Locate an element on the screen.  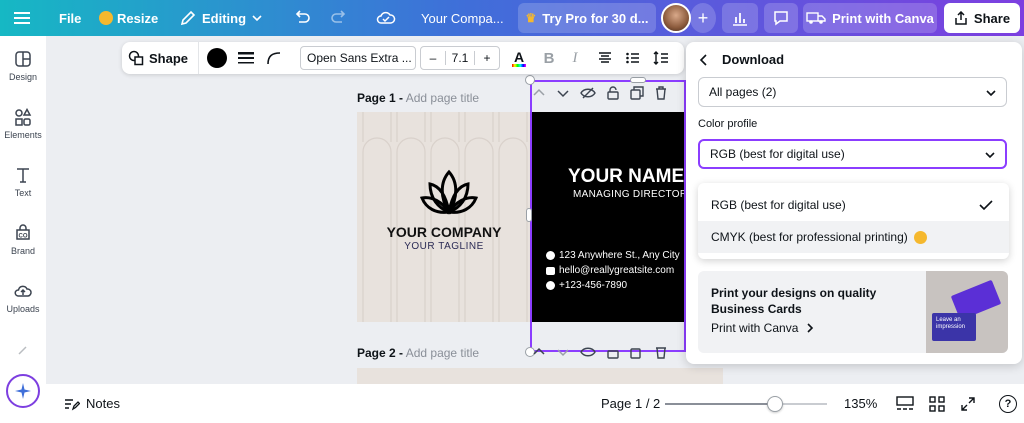
color-picker is located at coordinates (216, 58).